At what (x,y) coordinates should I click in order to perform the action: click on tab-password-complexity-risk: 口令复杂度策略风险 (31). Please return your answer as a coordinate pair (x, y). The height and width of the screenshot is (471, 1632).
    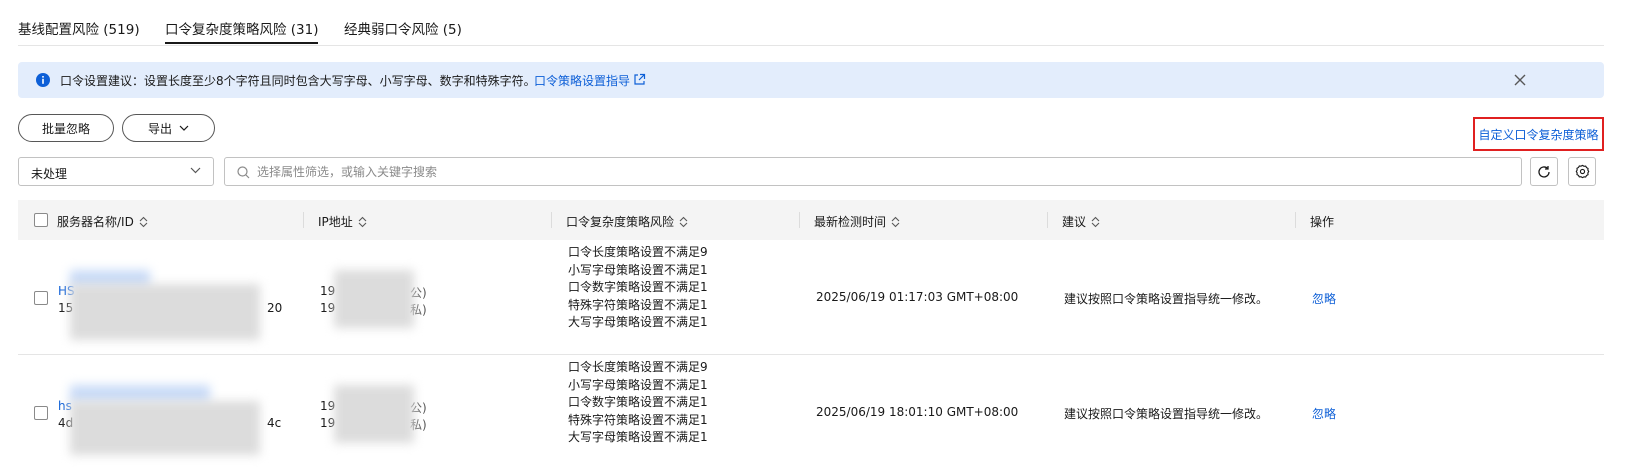
    Looking at the image, I should click on (242, 28).